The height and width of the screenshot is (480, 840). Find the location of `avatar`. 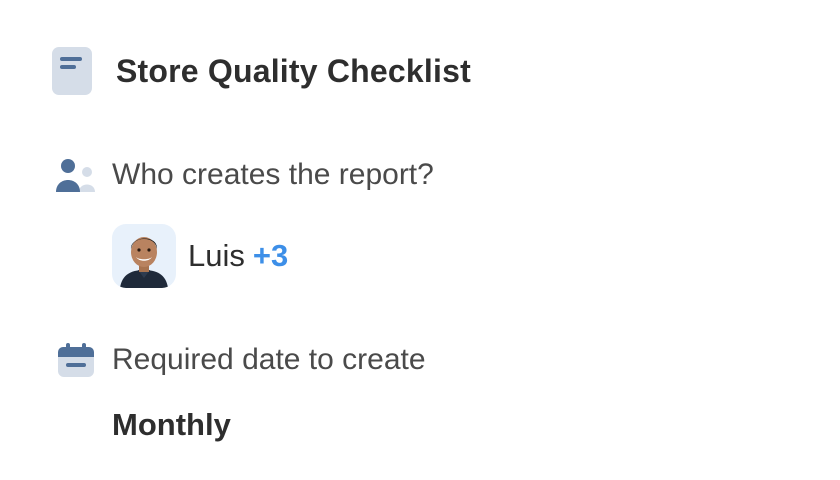

avatar is located at coordinates (144, 256).